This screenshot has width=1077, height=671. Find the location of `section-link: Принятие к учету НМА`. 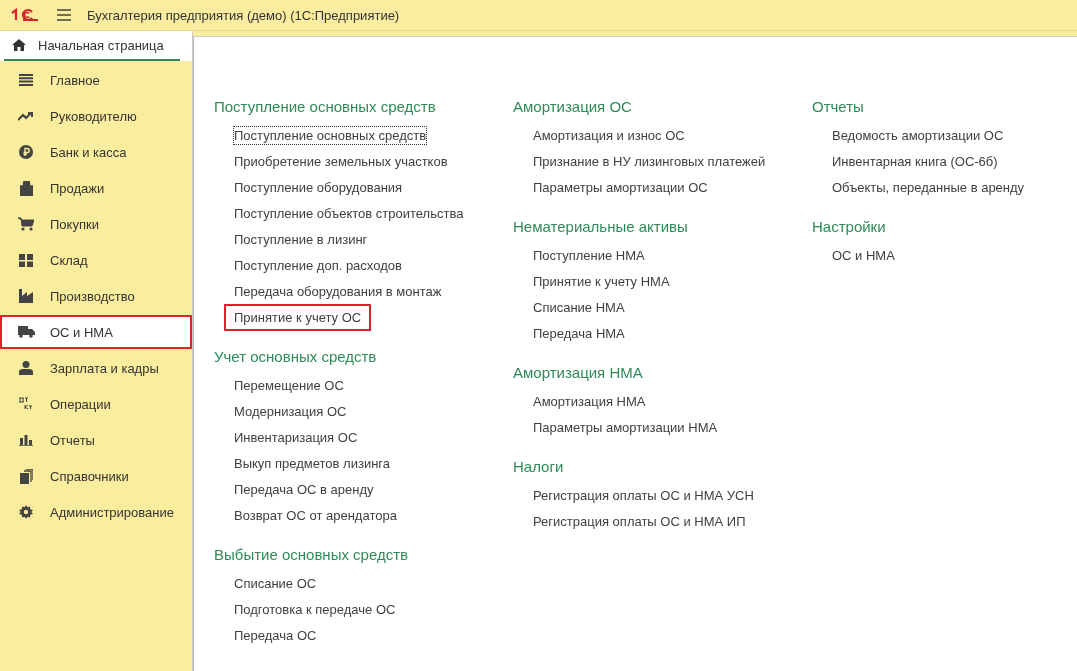

section-link: Принятие к учету НМА is located at coordinates (601, 281).